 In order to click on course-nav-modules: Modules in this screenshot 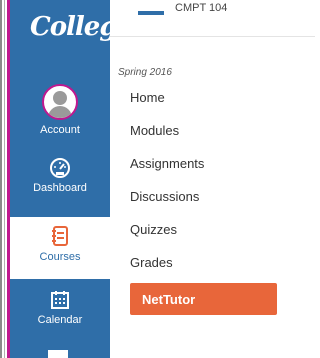, I will do `click(154, 130)`.